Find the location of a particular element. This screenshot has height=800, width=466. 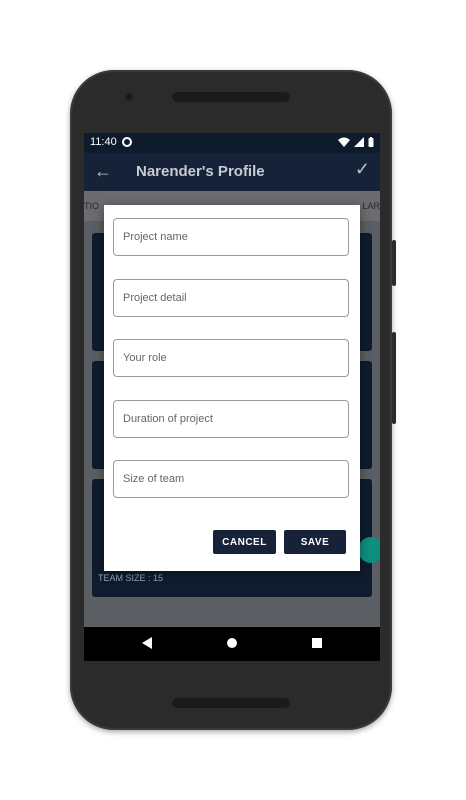

project-name-placeholder: Project name is located at coordinates (155, 237).